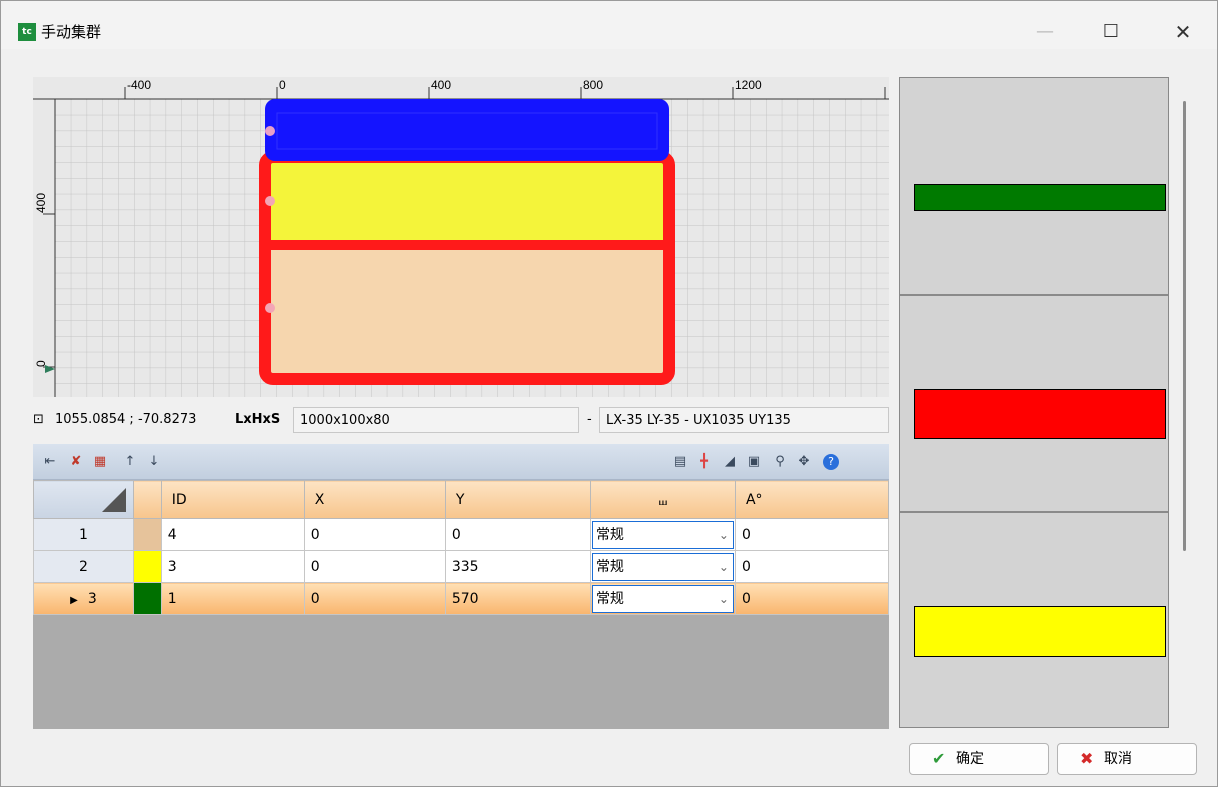 This screenshot has width=1218, height=787. Describe the element at coordinates (811, 499) in the screenshot. I see `col-header-angle: A°` at that location.